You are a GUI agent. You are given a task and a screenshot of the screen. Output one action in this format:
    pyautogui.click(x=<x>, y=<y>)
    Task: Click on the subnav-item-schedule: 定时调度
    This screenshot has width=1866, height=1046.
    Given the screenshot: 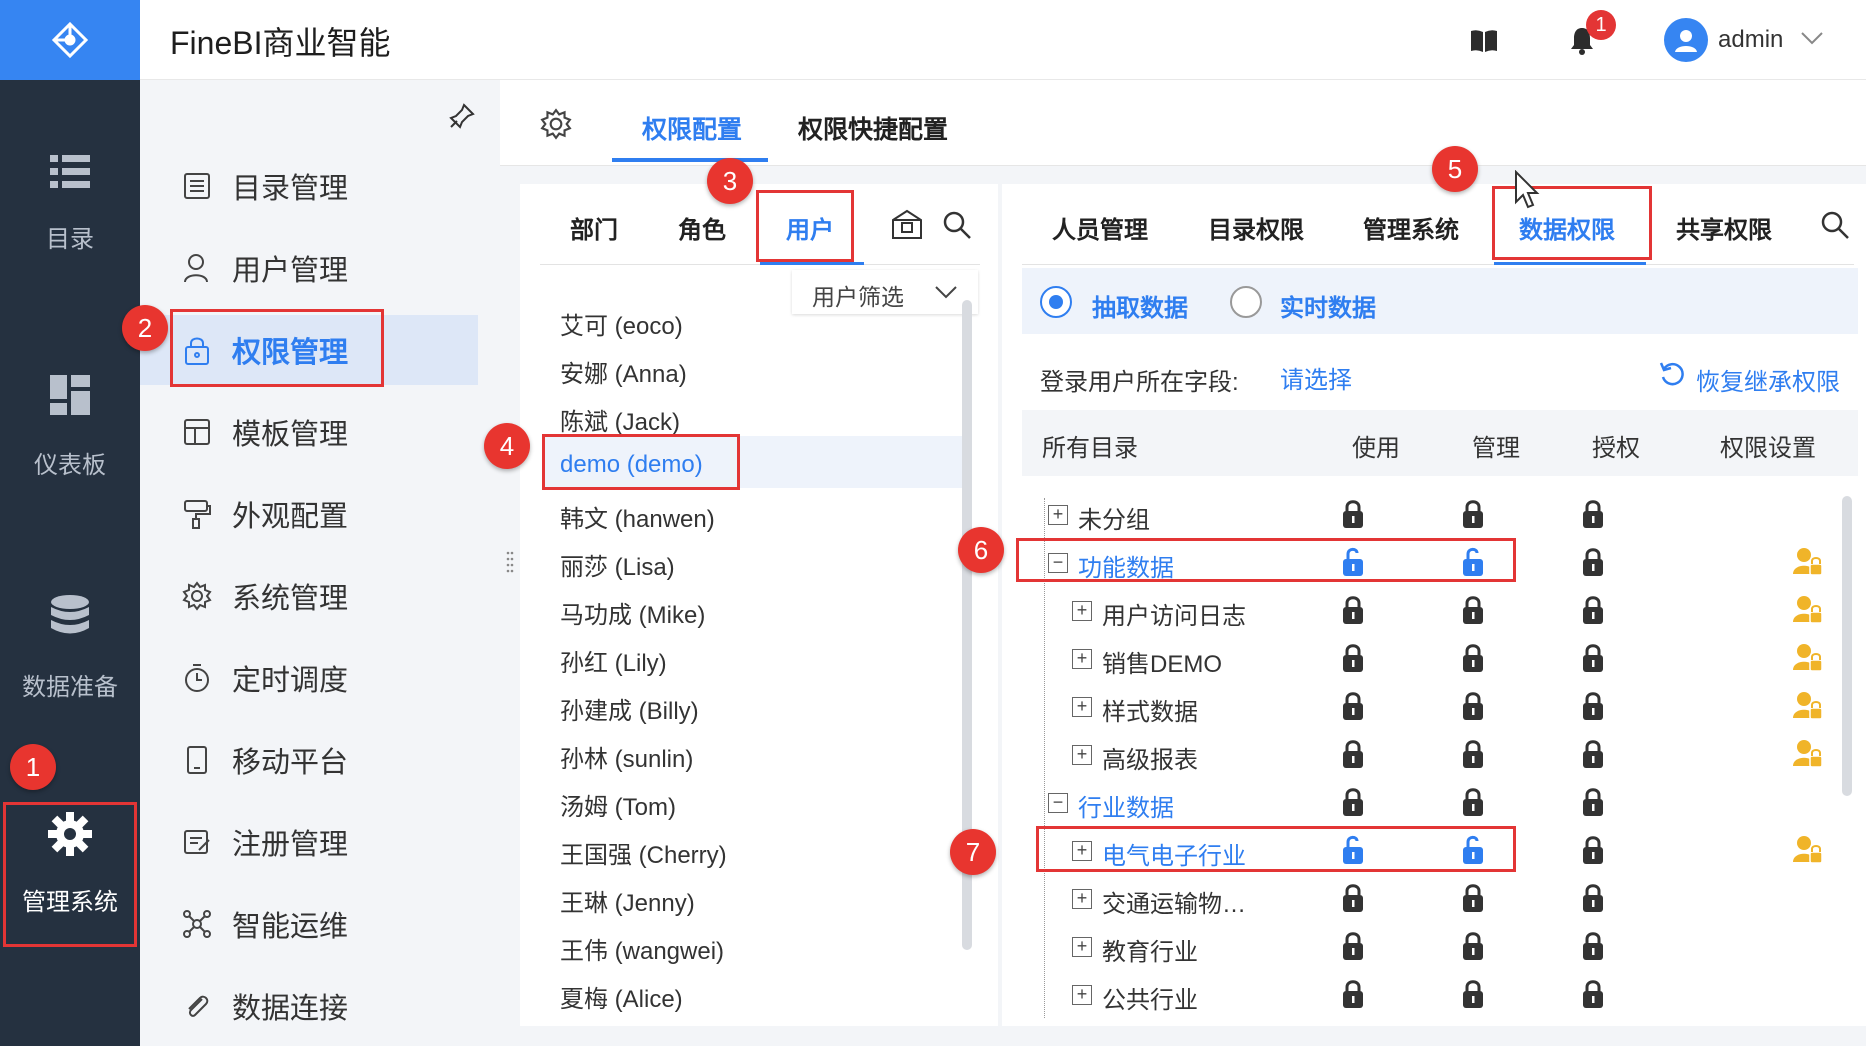 What is the action you would take?
    pyautogui.click(x=309, y=678)
    